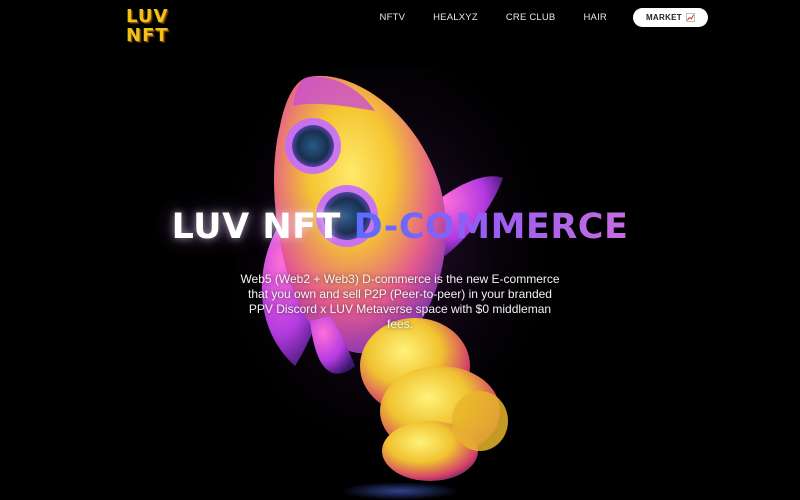  I want to click on chart-up-icon, so click(690, 17).